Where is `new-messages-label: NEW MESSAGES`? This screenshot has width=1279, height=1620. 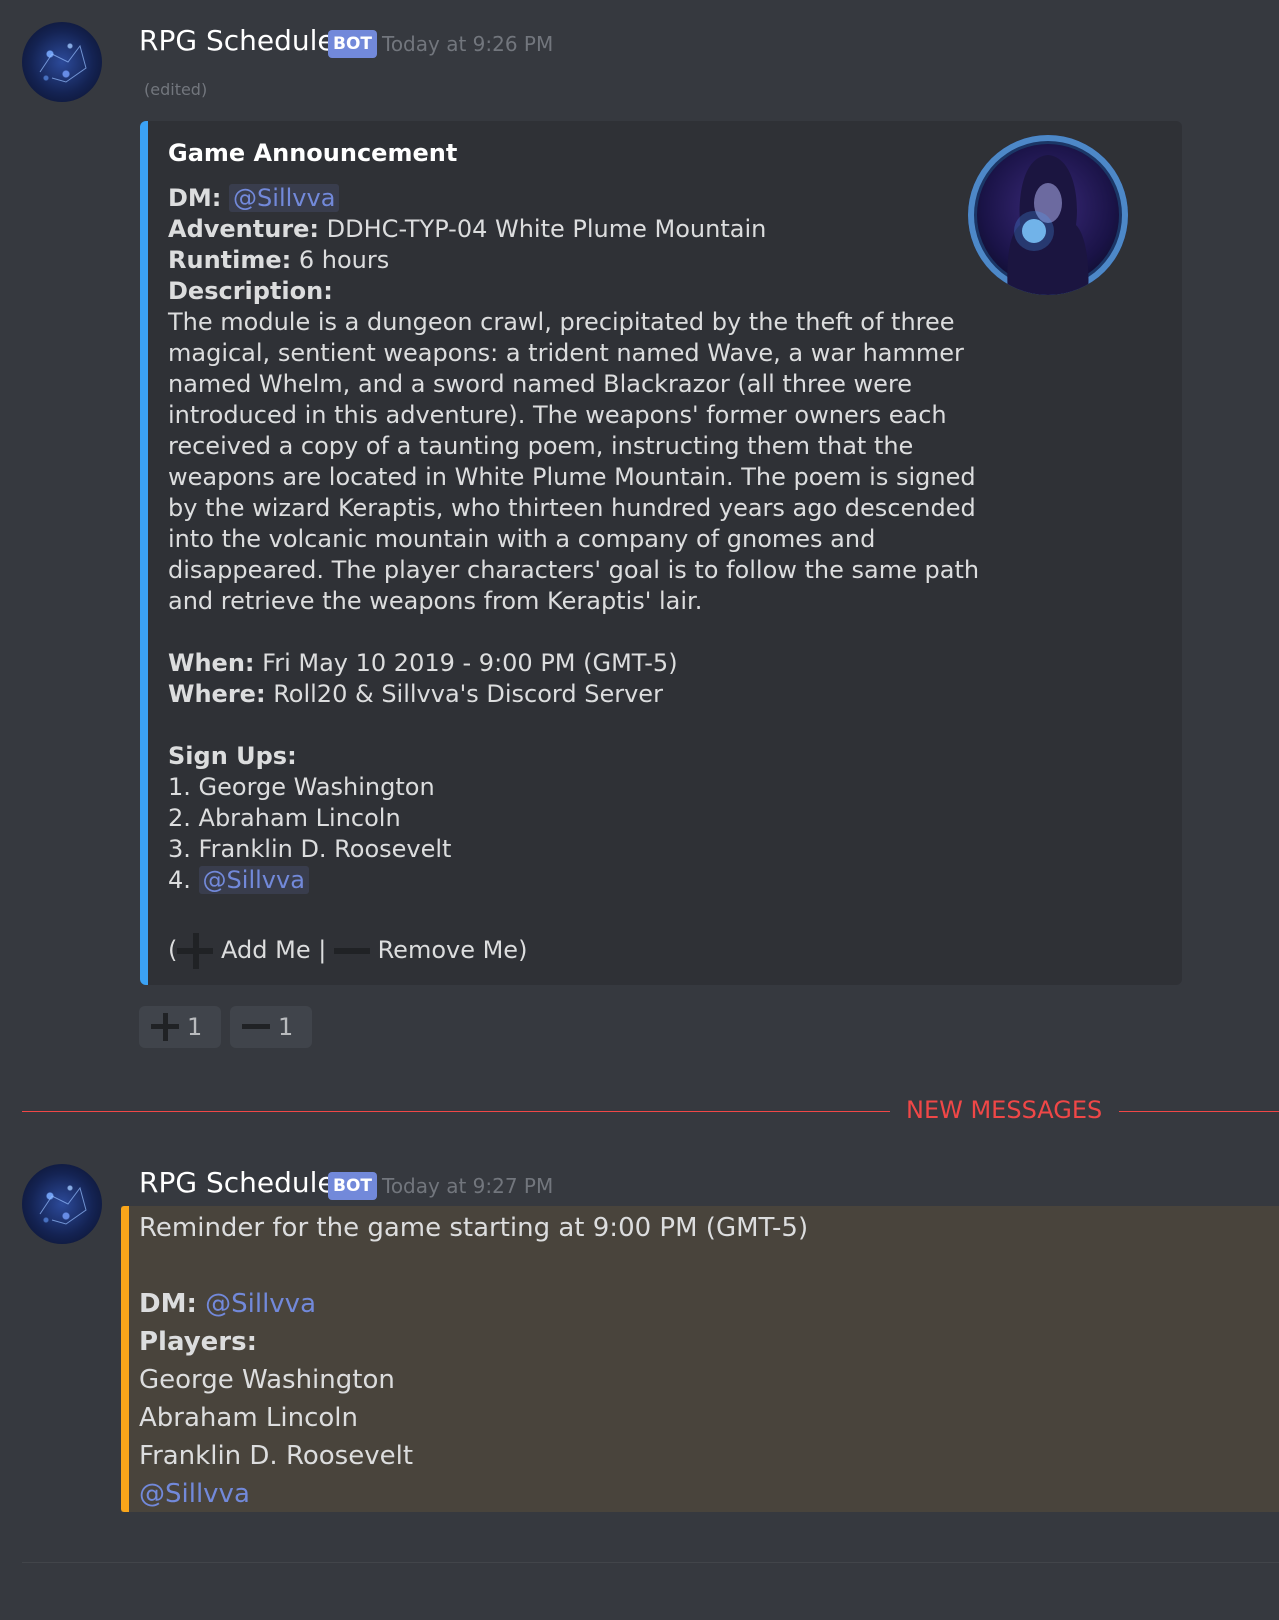 new-messages-label: NEW MESSAGES is located at coordinates (1004, 1110).